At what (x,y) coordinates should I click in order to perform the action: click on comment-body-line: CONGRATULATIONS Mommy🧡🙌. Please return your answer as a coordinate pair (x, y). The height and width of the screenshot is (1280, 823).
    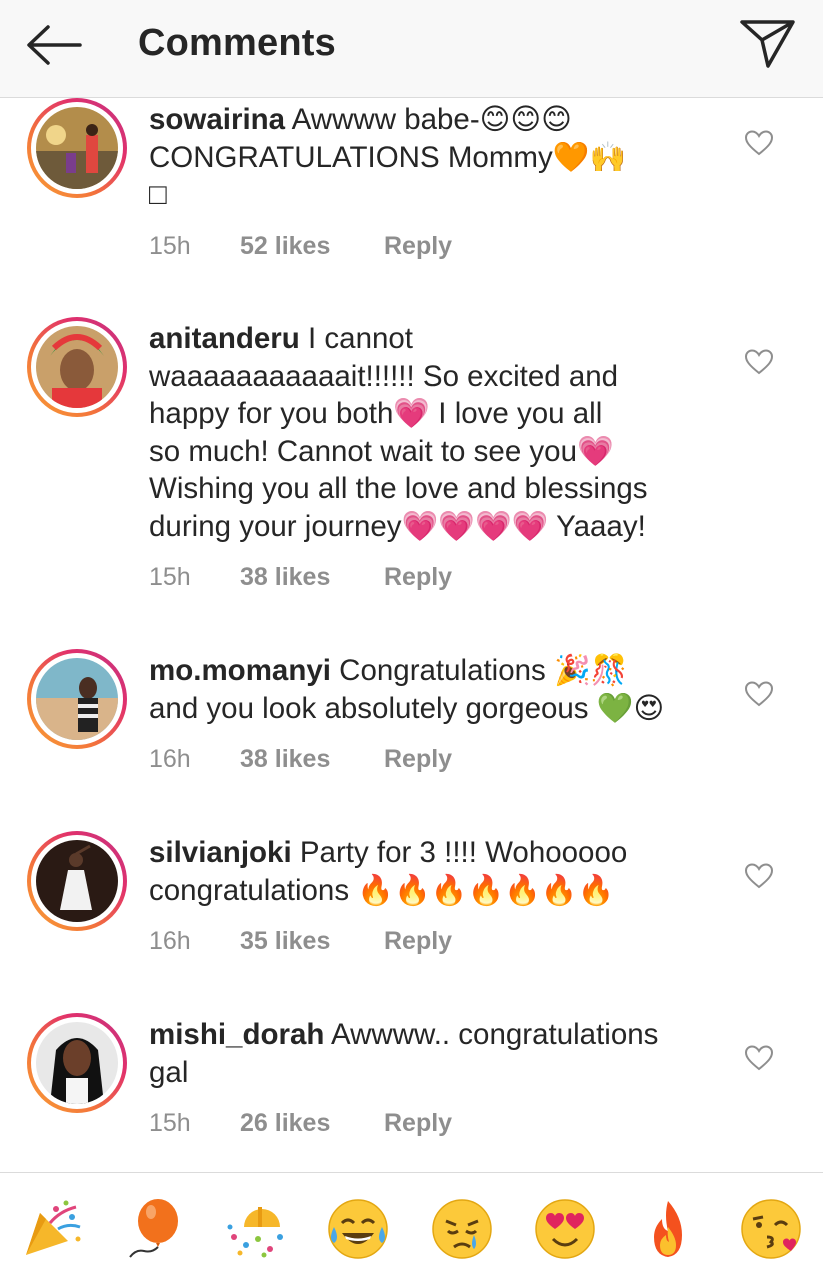
    Looking at the image, I should click on (388, 157).